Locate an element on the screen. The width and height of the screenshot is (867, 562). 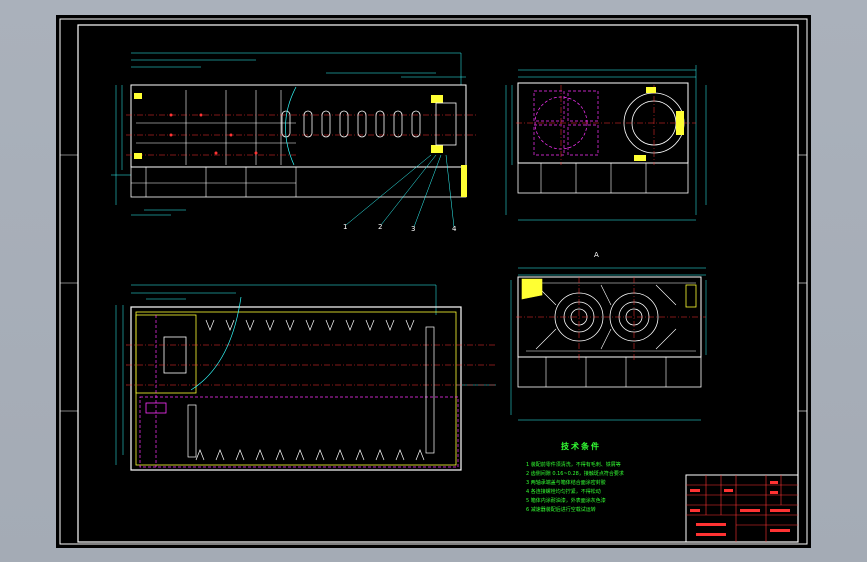
end-view is located at coordinates (608, 344).